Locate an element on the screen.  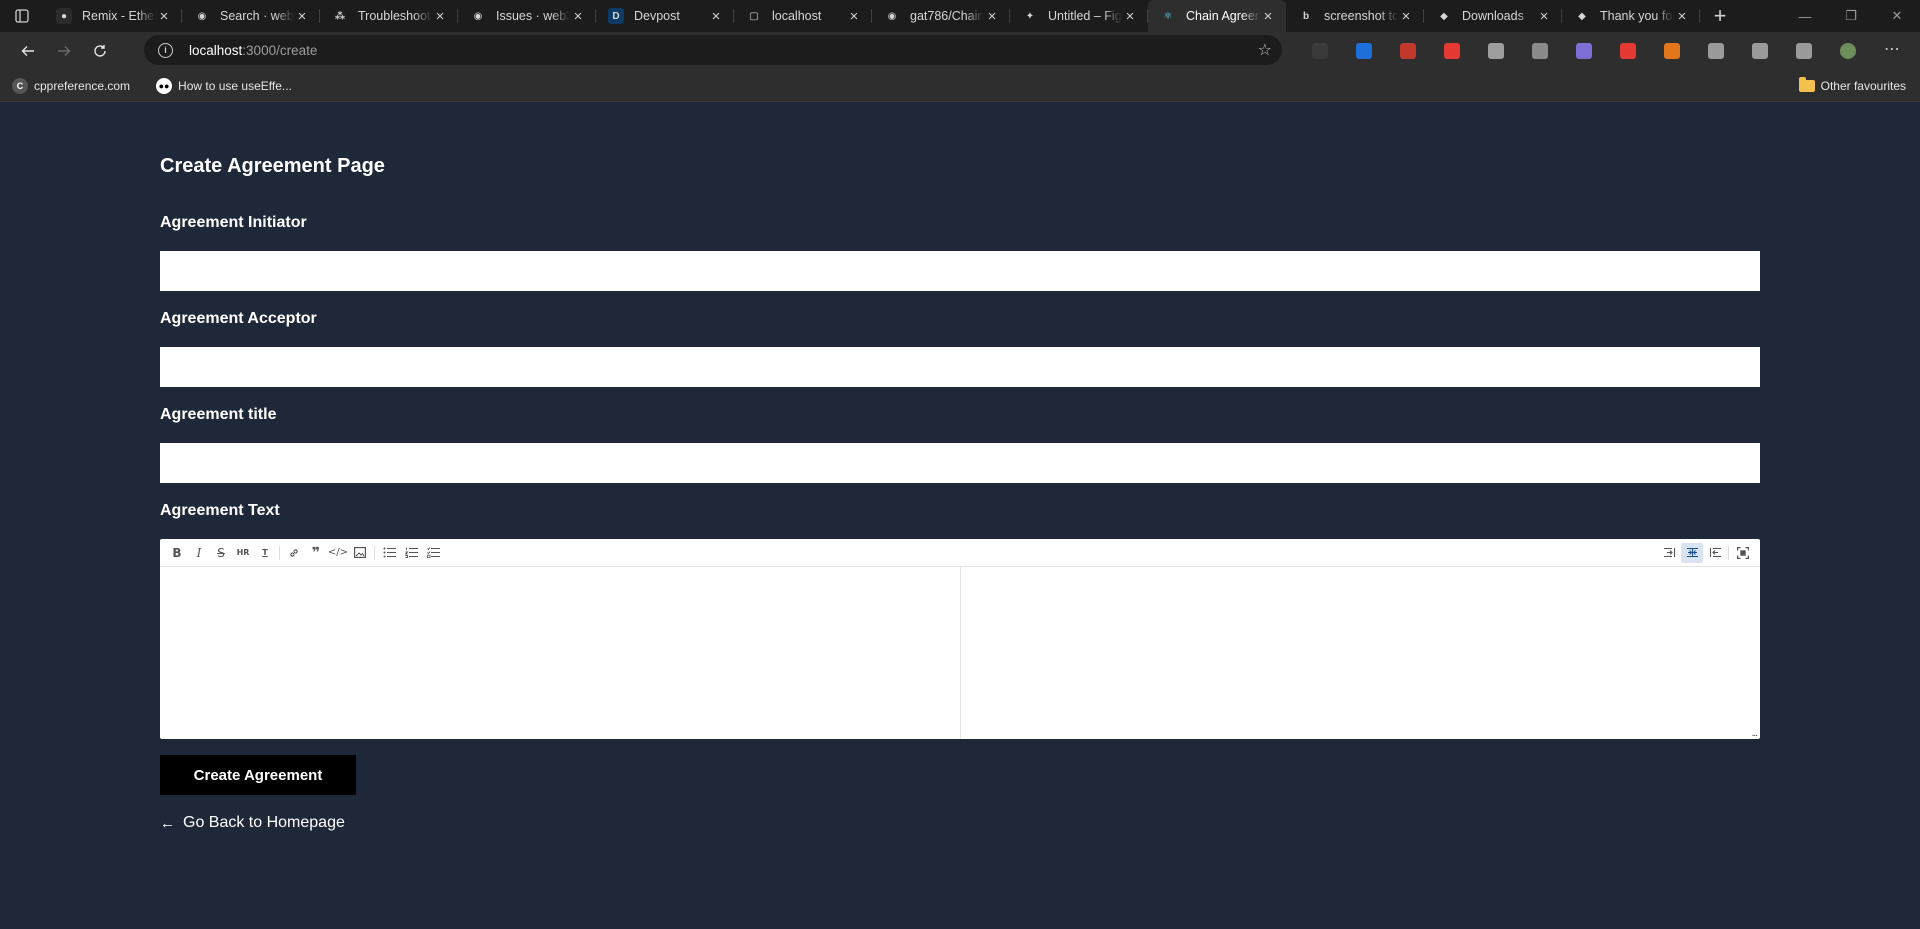
numbered-list-icon is located at coordinates (411, 552).